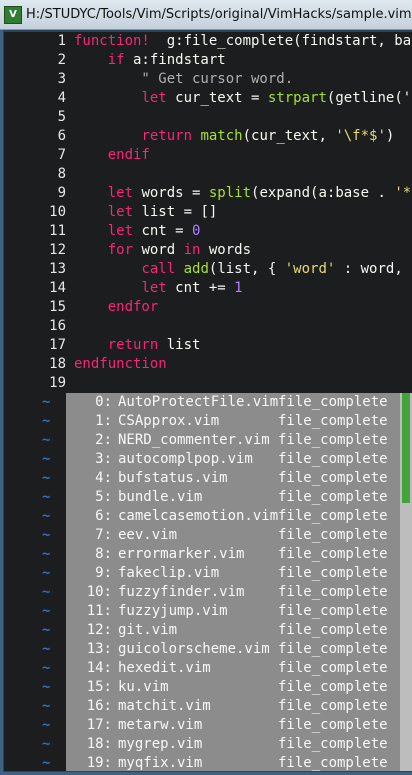 This screenshot has height=775, width=412. I want to click on completion-item: 3: autocomplpop.vim file_complete, so click(239, 459).